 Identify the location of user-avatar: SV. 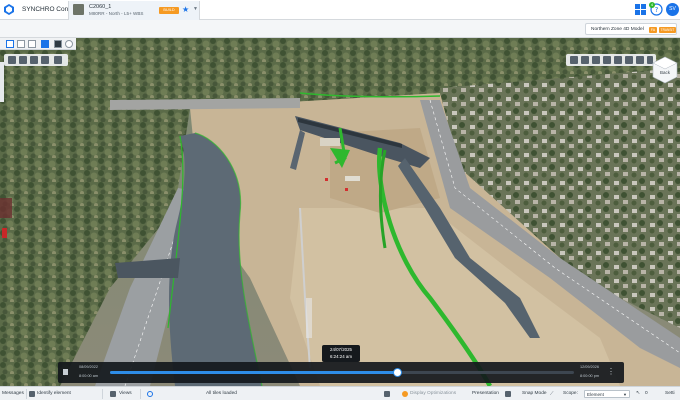
(672, 9).